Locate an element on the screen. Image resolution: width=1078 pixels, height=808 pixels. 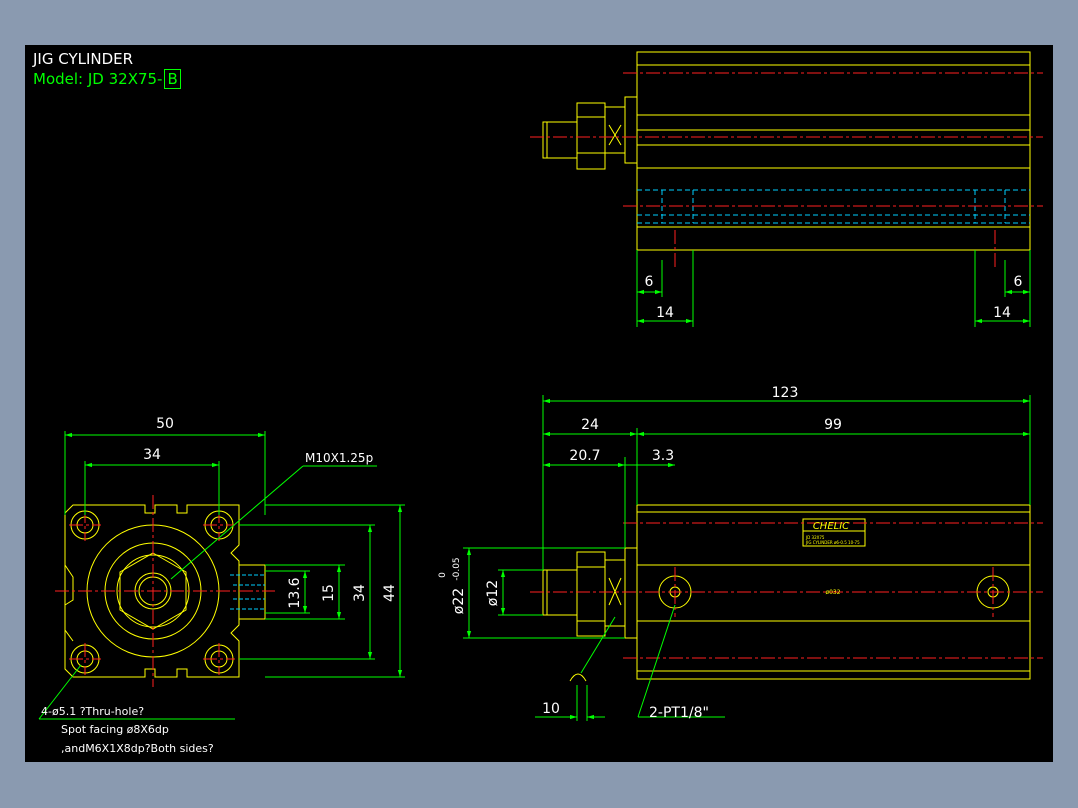
hole-note-line1: 4-ø5.1 ?Thru-hole? is located at coordinates (92, 711).